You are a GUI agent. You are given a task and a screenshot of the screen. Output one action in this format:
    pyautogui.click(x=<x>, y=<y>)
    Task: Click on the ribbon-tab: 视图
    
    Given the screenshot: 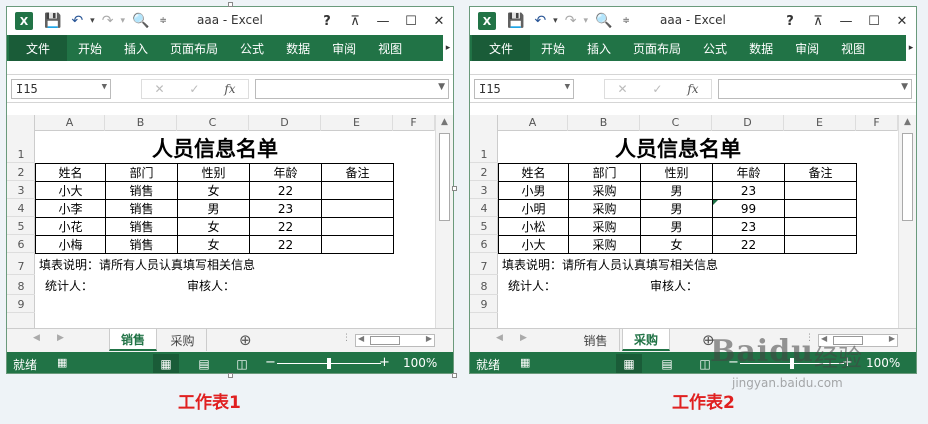 What is the action you would take?
    pyautogui.click(x=390, y=48)
    